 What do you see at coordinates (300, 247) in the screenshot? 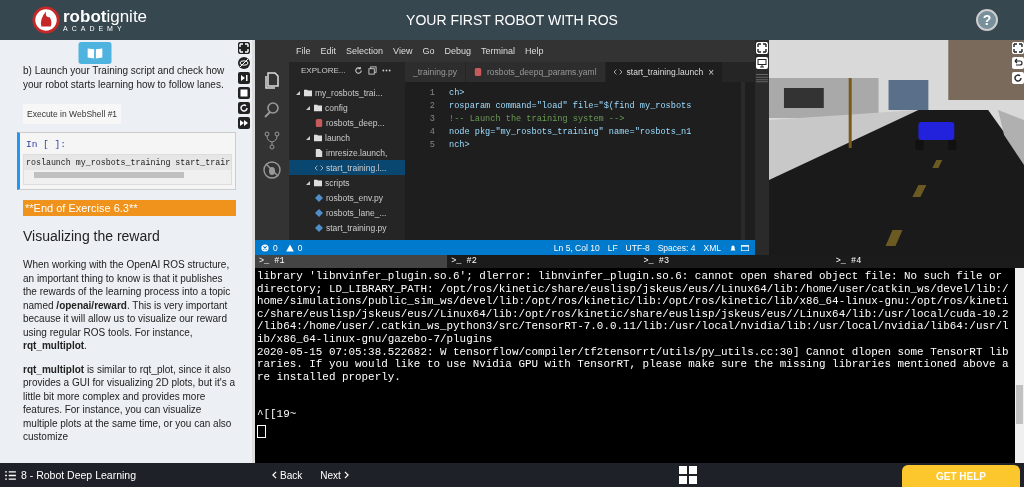
I see `warning-count: 0` at bounding box center [300, 247].